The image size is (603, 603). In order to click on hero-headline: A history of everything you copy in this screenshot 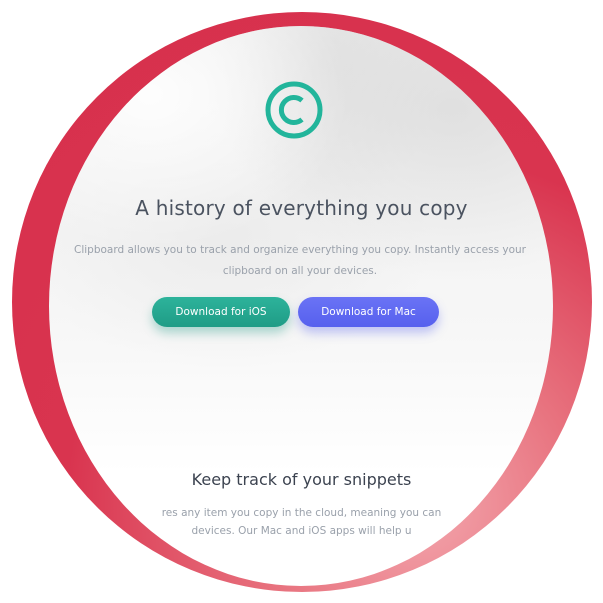, I will do `click(301, 208)`.